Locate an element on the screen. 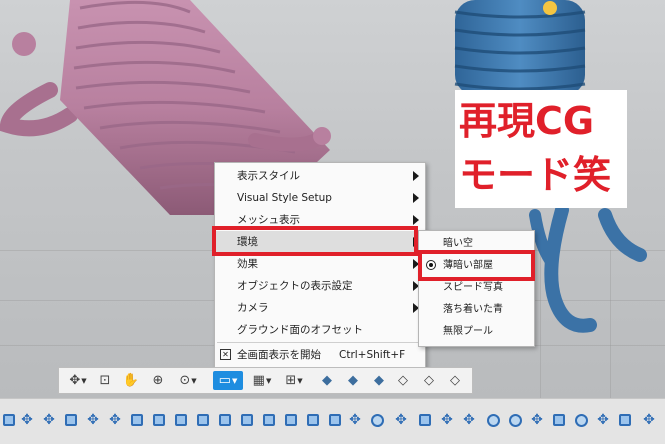  menu-item-visual-style-setup: Visual Style Setup is located at coordinates (320, 198).